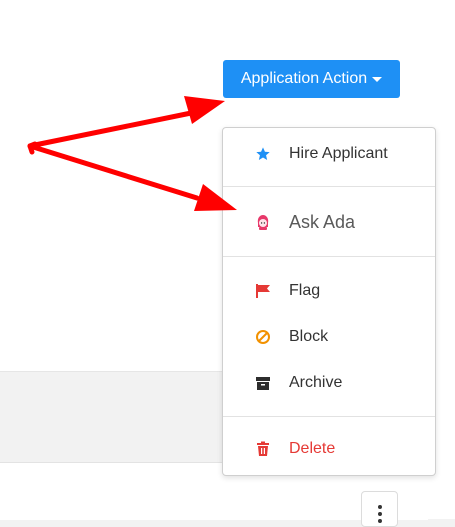  I want to click on annotation-arrow-to-ask-ada, so click(132, 177).